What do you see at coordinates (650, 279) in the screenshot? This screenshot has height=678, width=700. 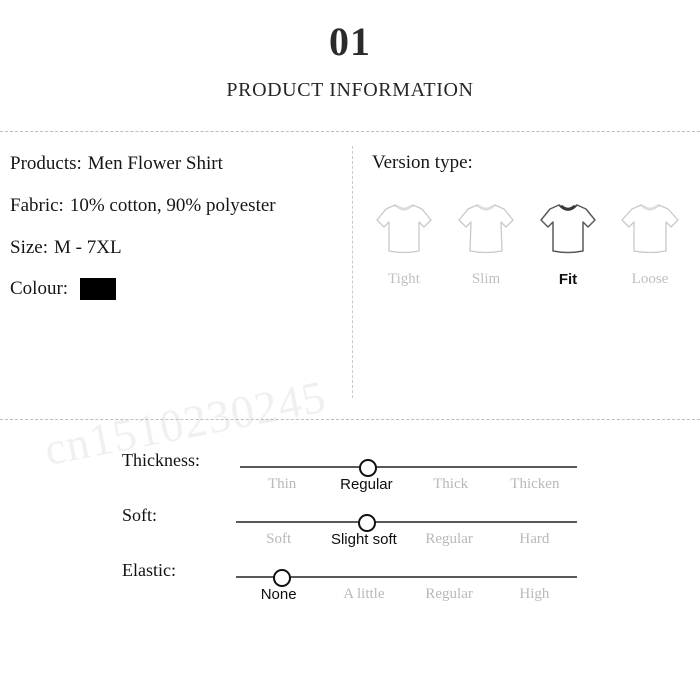 I see `version-option-label: Loose` at bounding box center [650, 279].